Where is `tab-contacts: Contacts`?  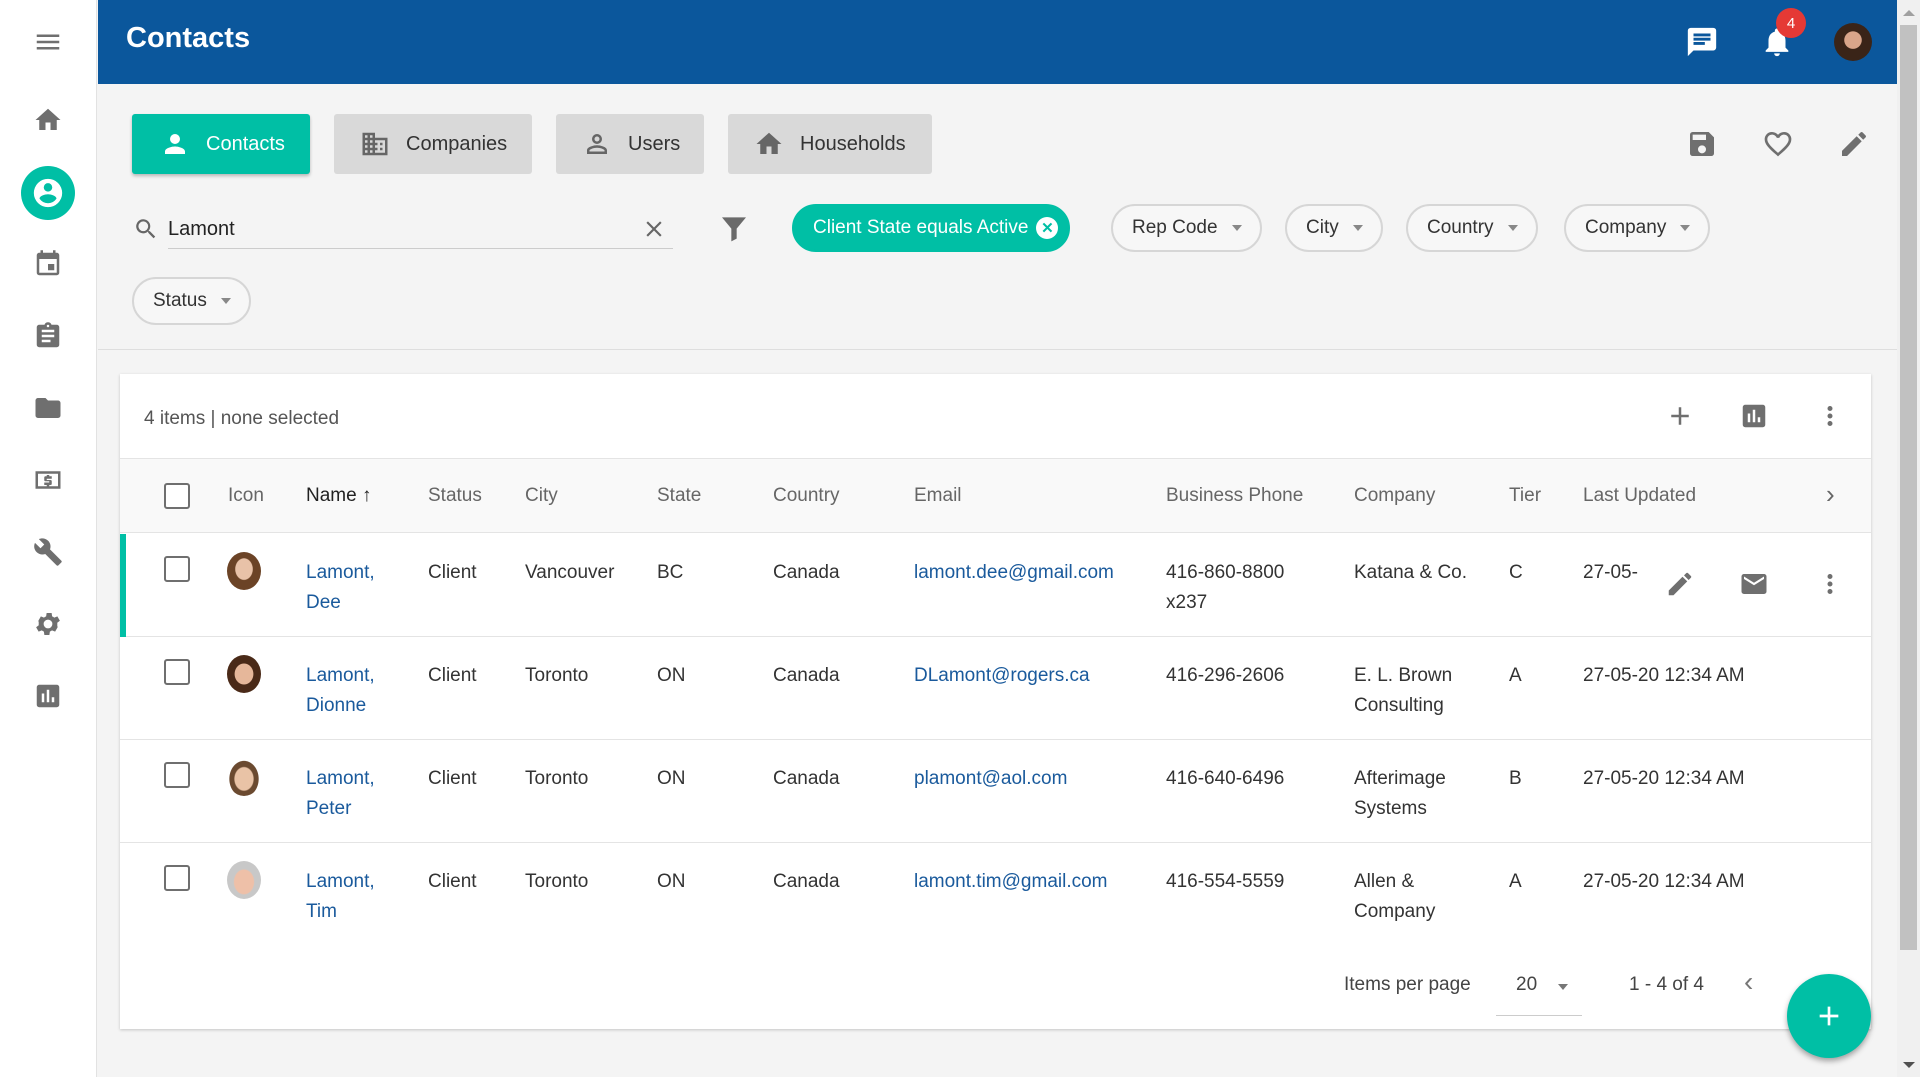 tab-contacts: Contacts is located at coordinates (221, 144).